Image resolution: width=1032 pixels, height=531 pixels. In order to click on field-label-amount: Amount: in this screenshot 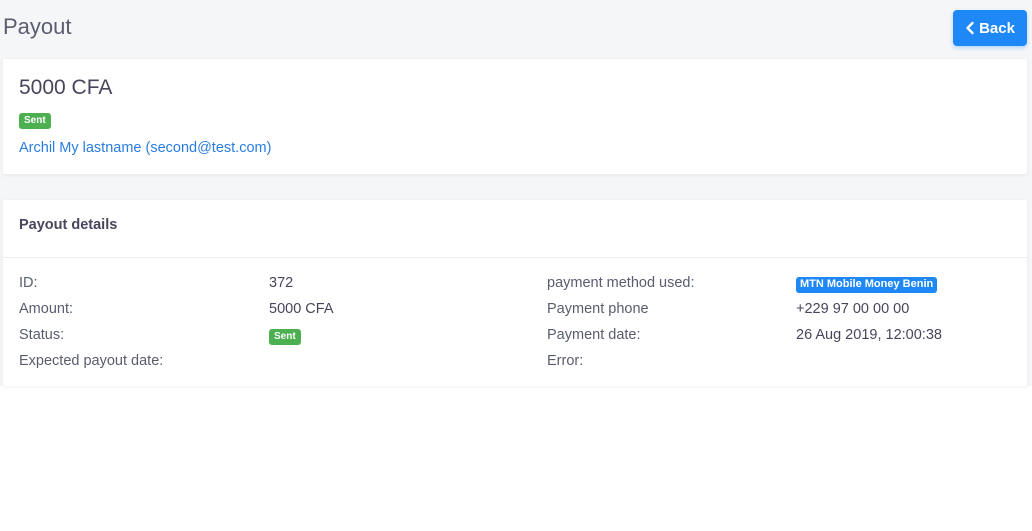, I will do `click(46, 309)`.